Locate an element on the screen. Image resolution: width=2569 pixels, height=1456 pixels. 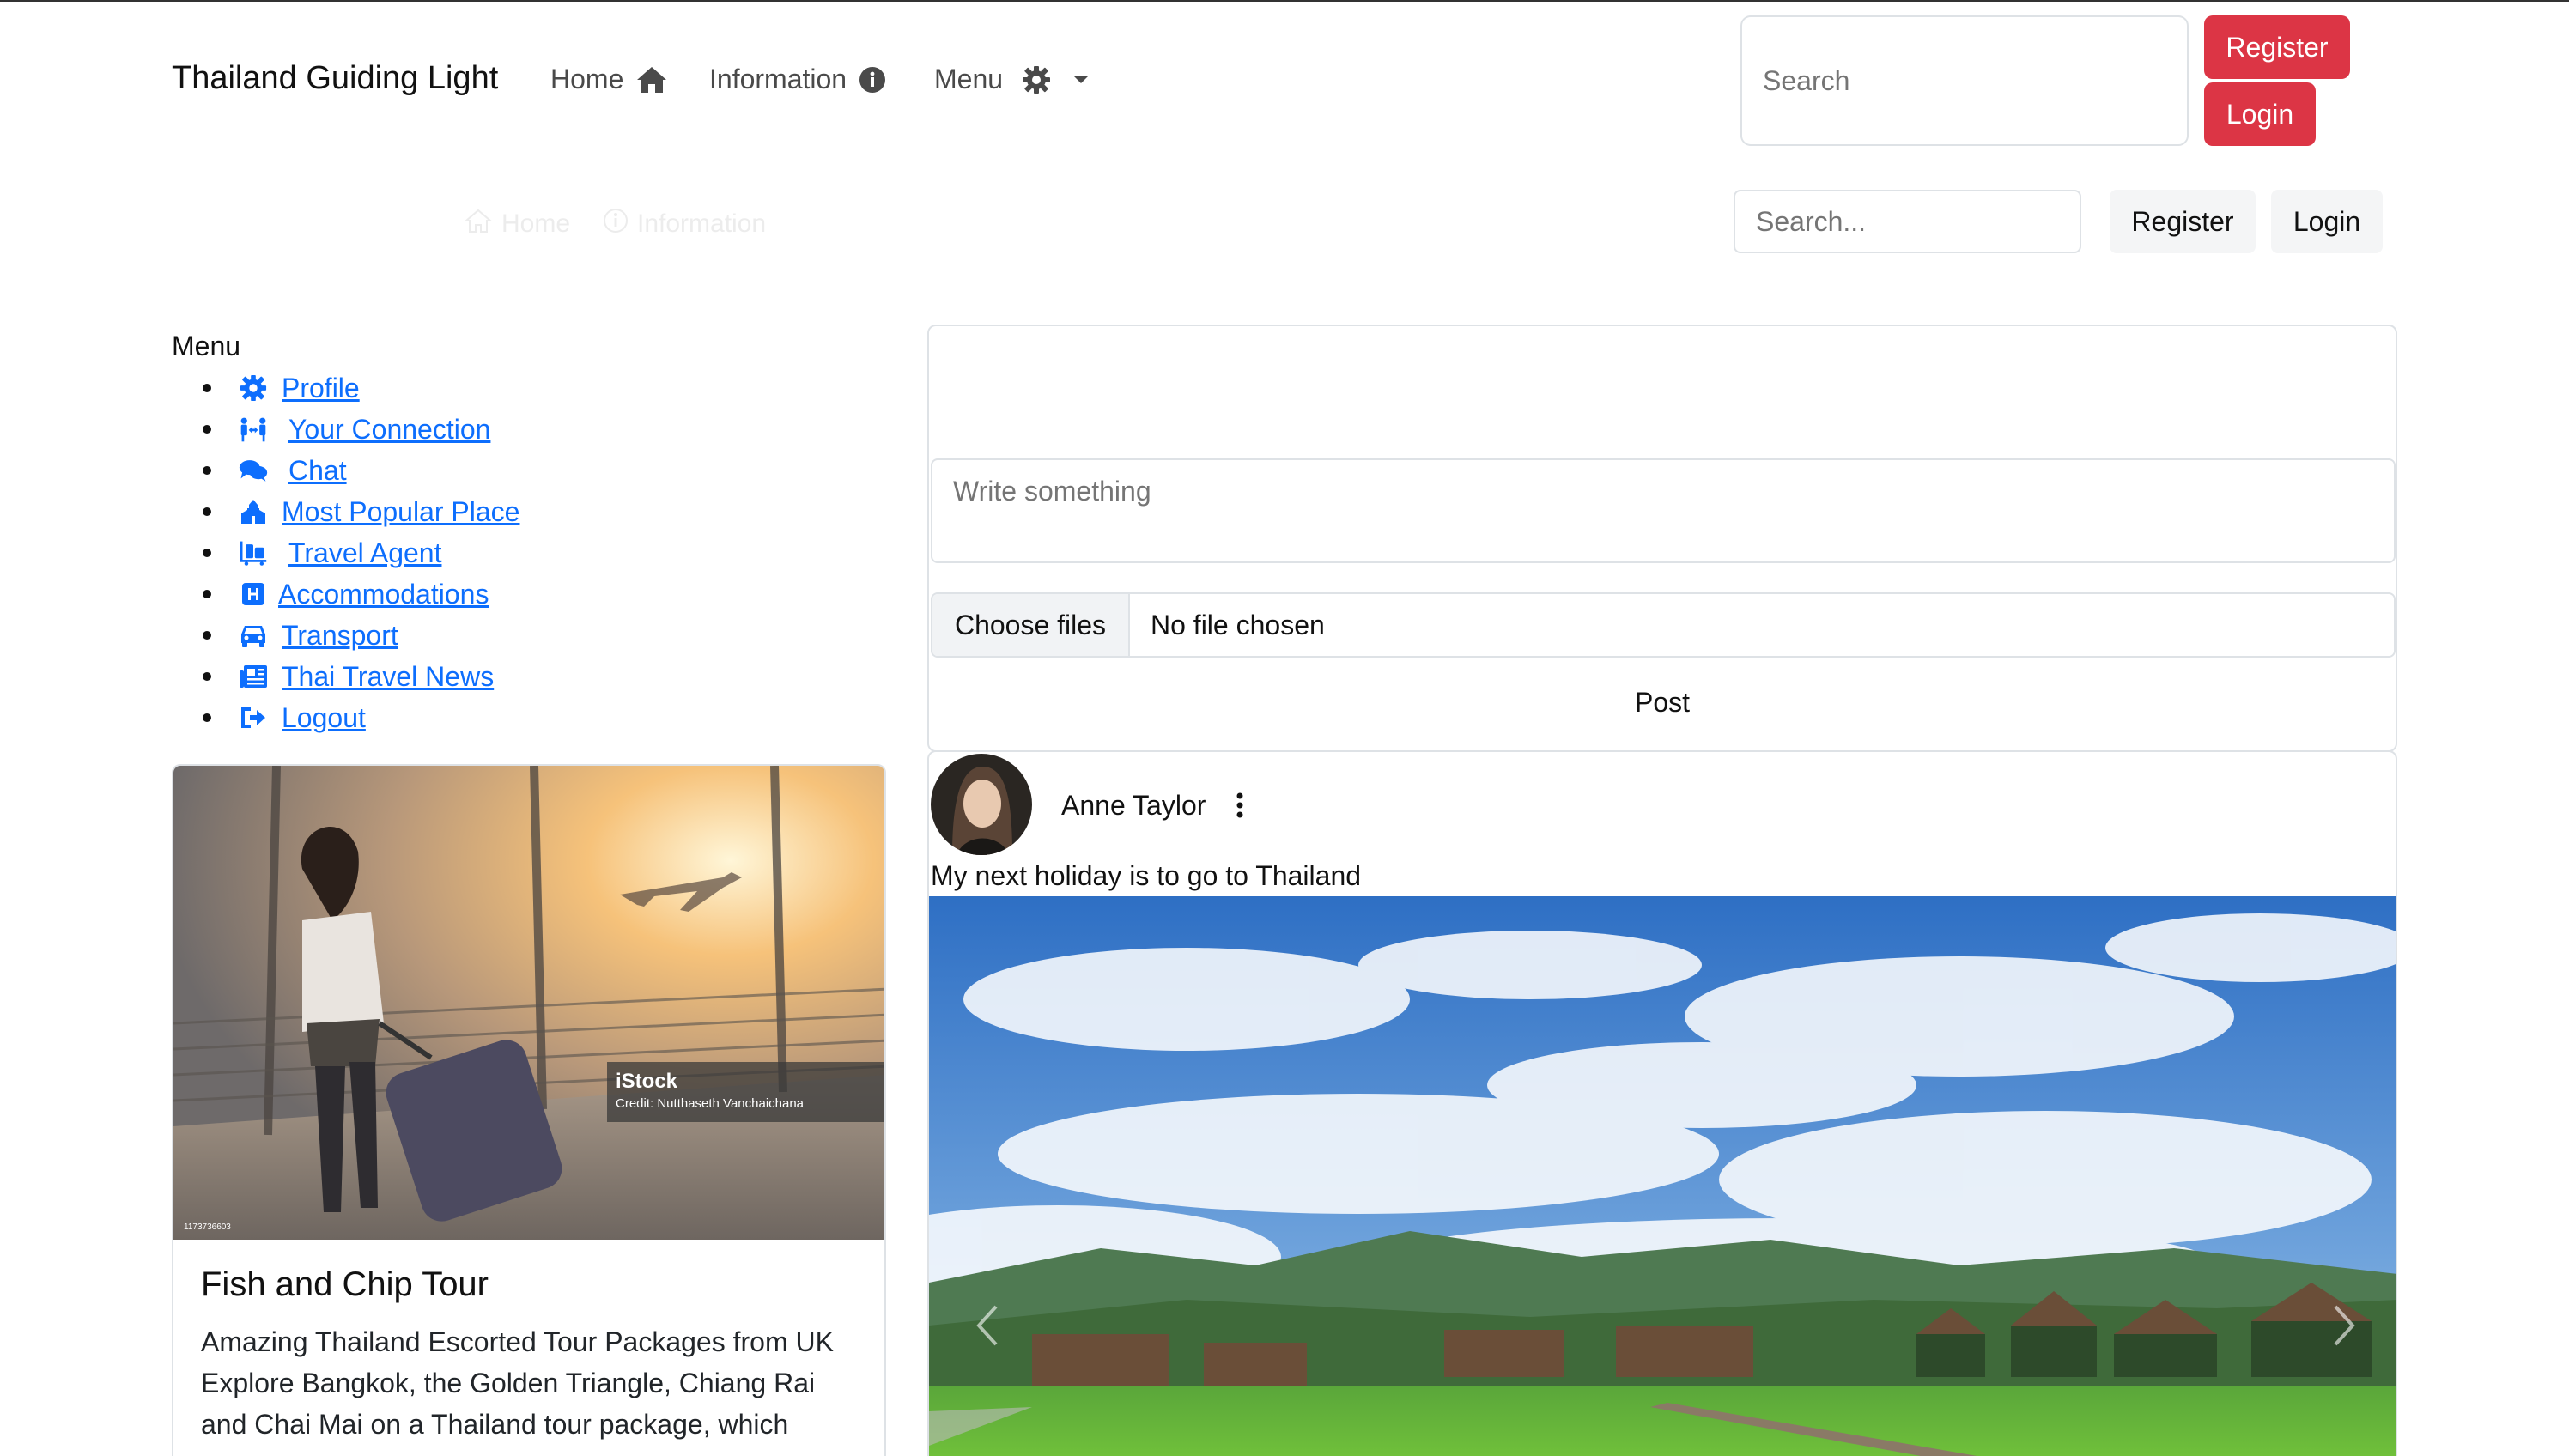
sidebar-link-travel-agent: Travel Agent is located at coordinates (365, 553).